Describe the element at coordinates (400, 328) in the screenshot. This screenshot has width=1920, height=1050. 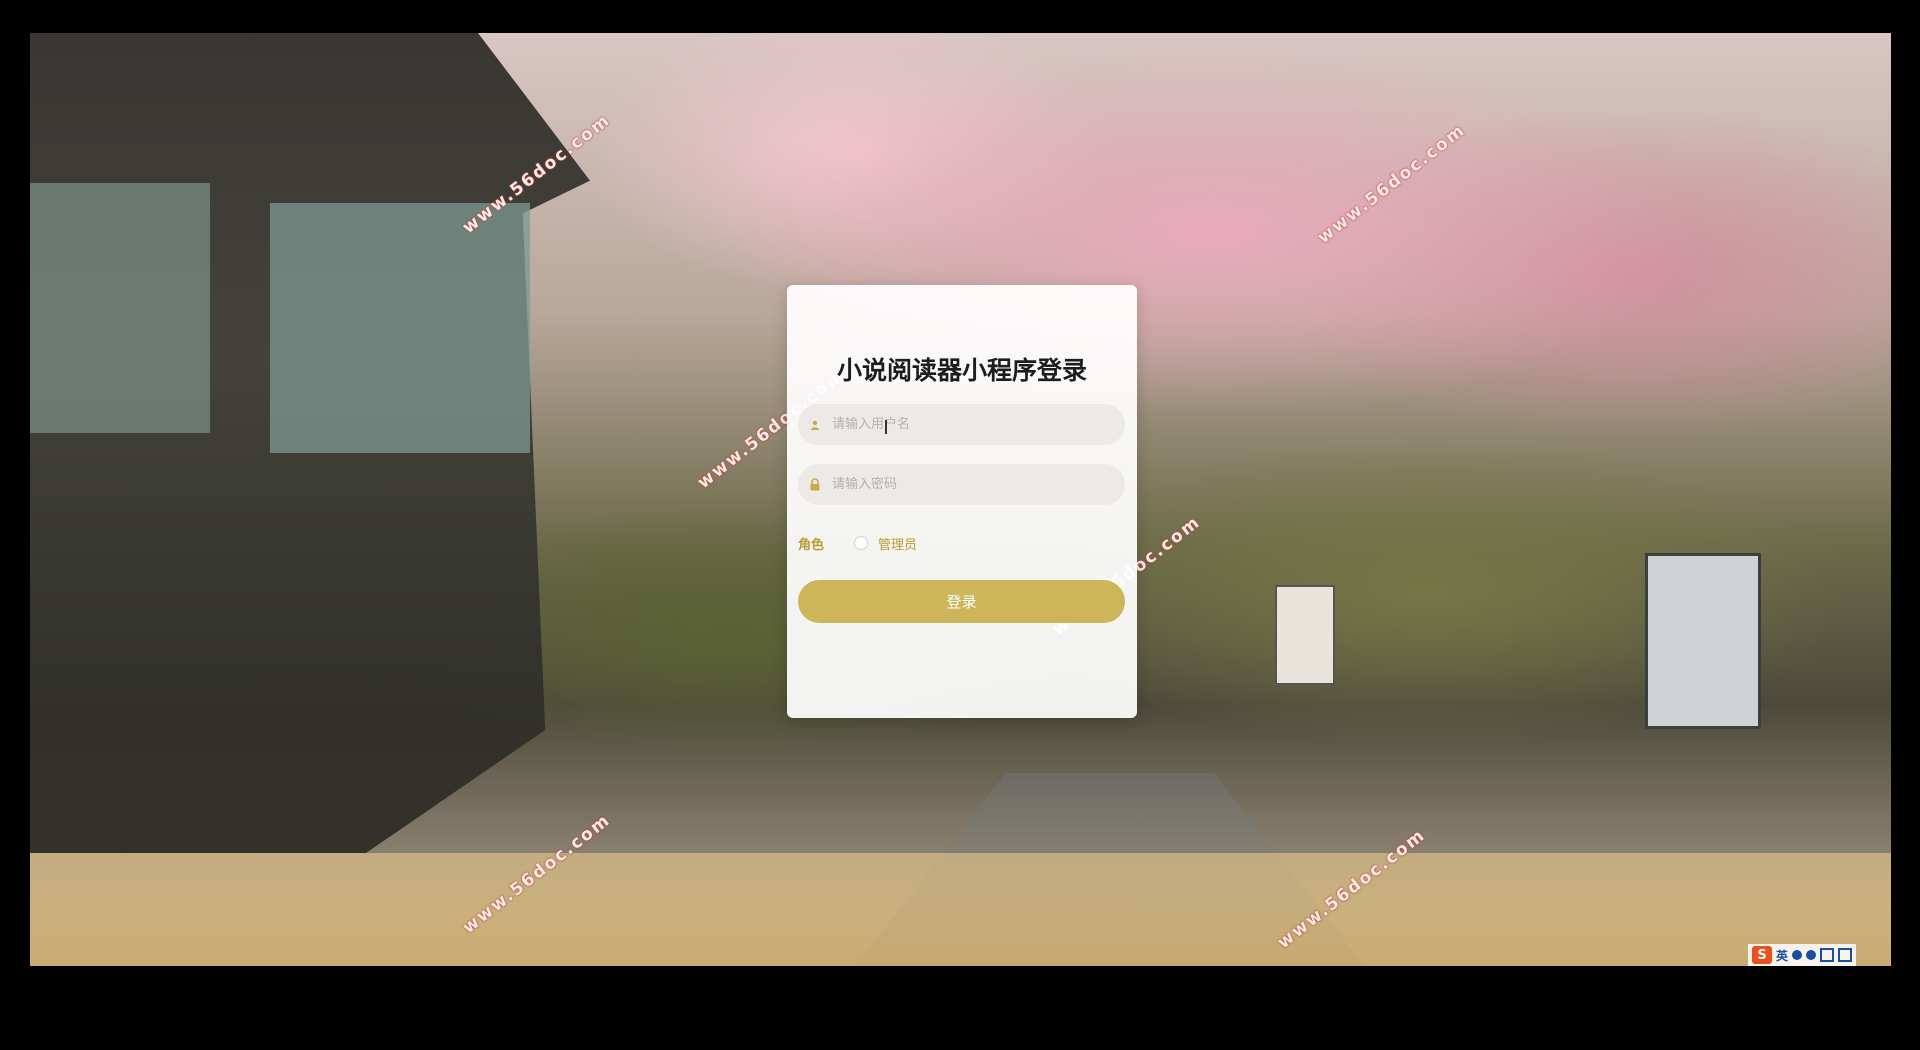
I see `temple-panel` at that location.